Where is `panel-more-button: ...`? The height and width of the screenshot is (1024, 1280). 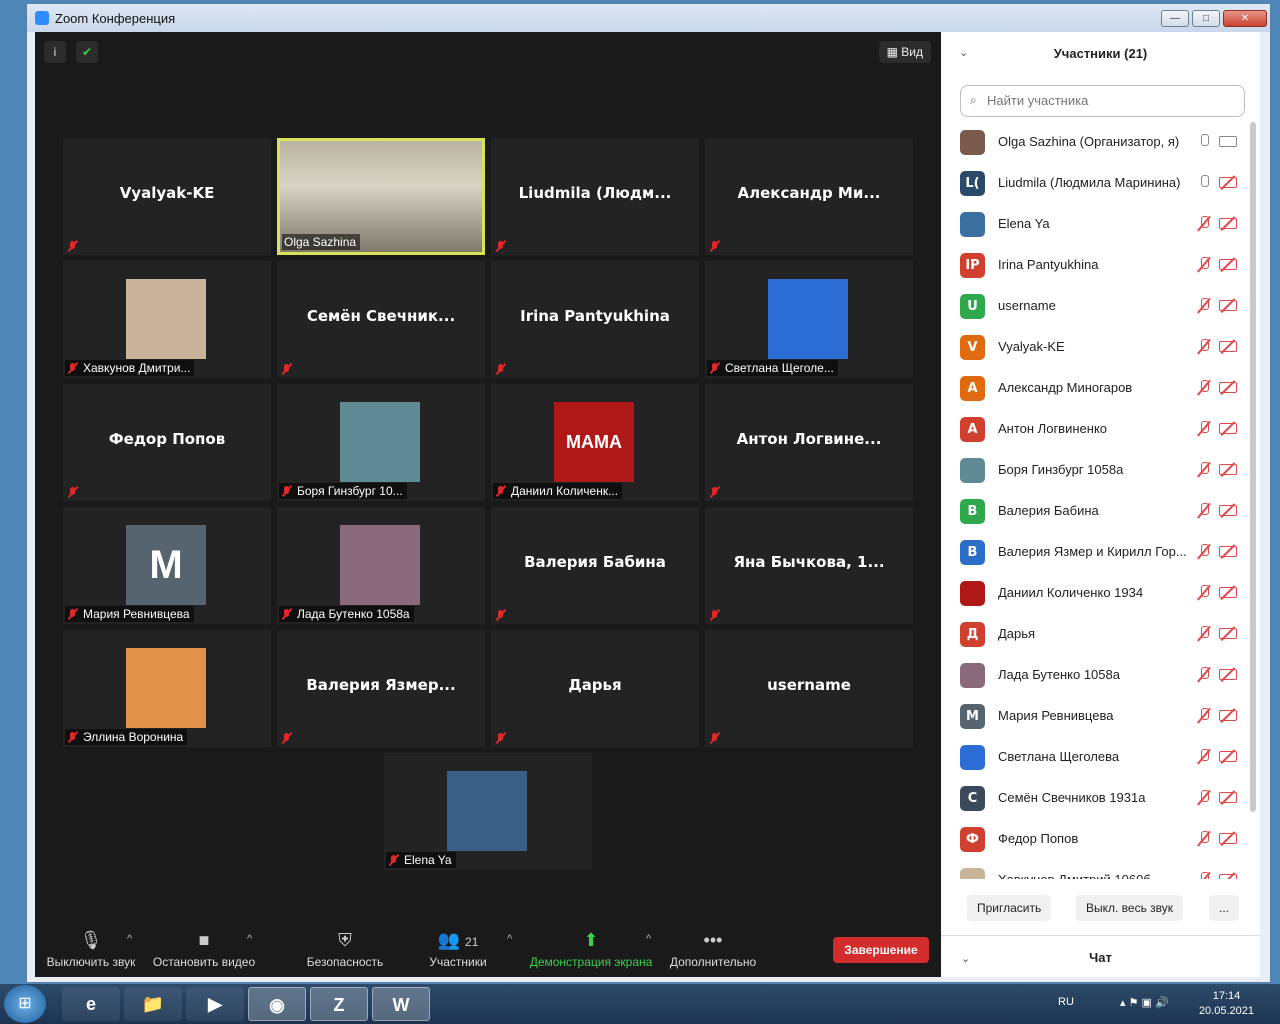 panel-more-button: ... is located at coordinates (1224, 908).